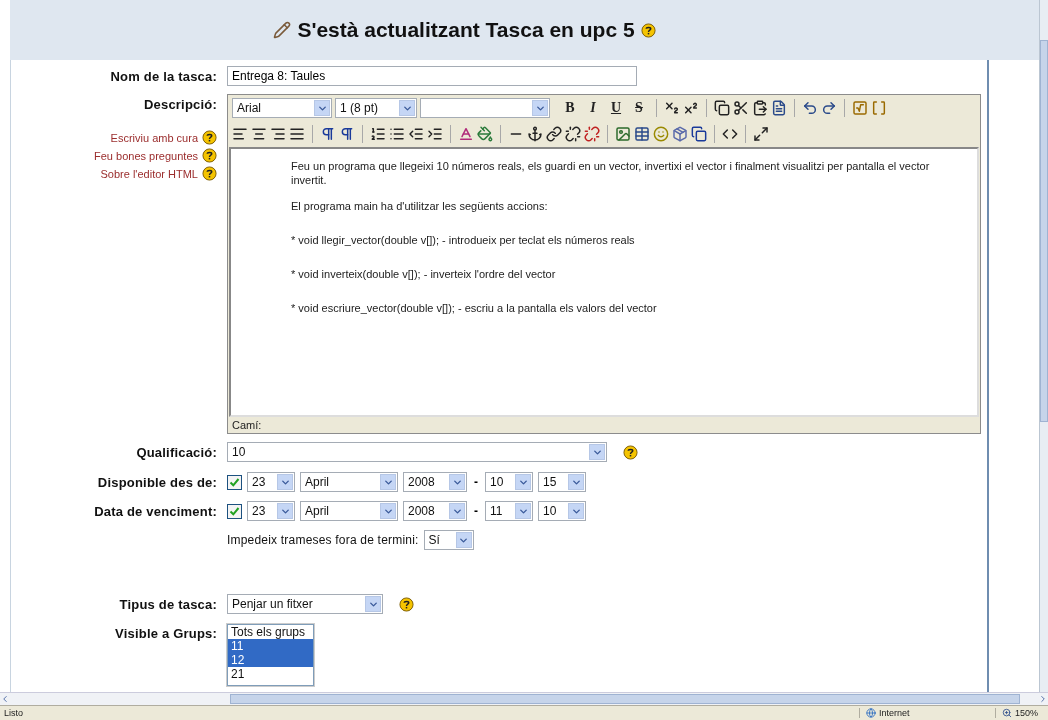 The width and height of the screenshot is (1048, 720). I want to click on minute-select: 10, so click(562, 511).